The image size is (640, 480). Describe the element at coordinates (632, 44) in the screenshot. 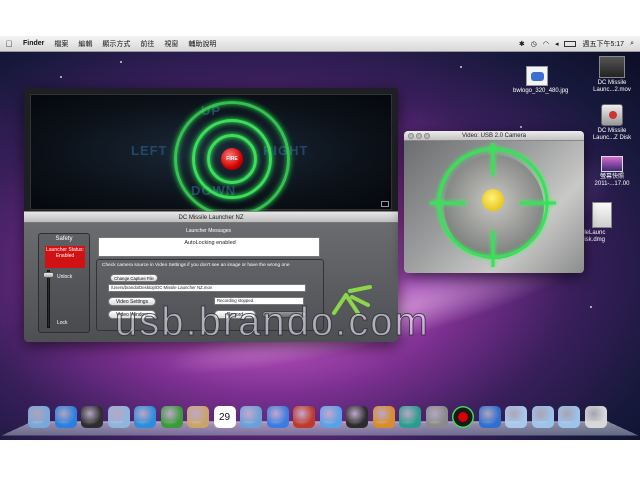

I see `spotlight-icon: ⌕` at that location.